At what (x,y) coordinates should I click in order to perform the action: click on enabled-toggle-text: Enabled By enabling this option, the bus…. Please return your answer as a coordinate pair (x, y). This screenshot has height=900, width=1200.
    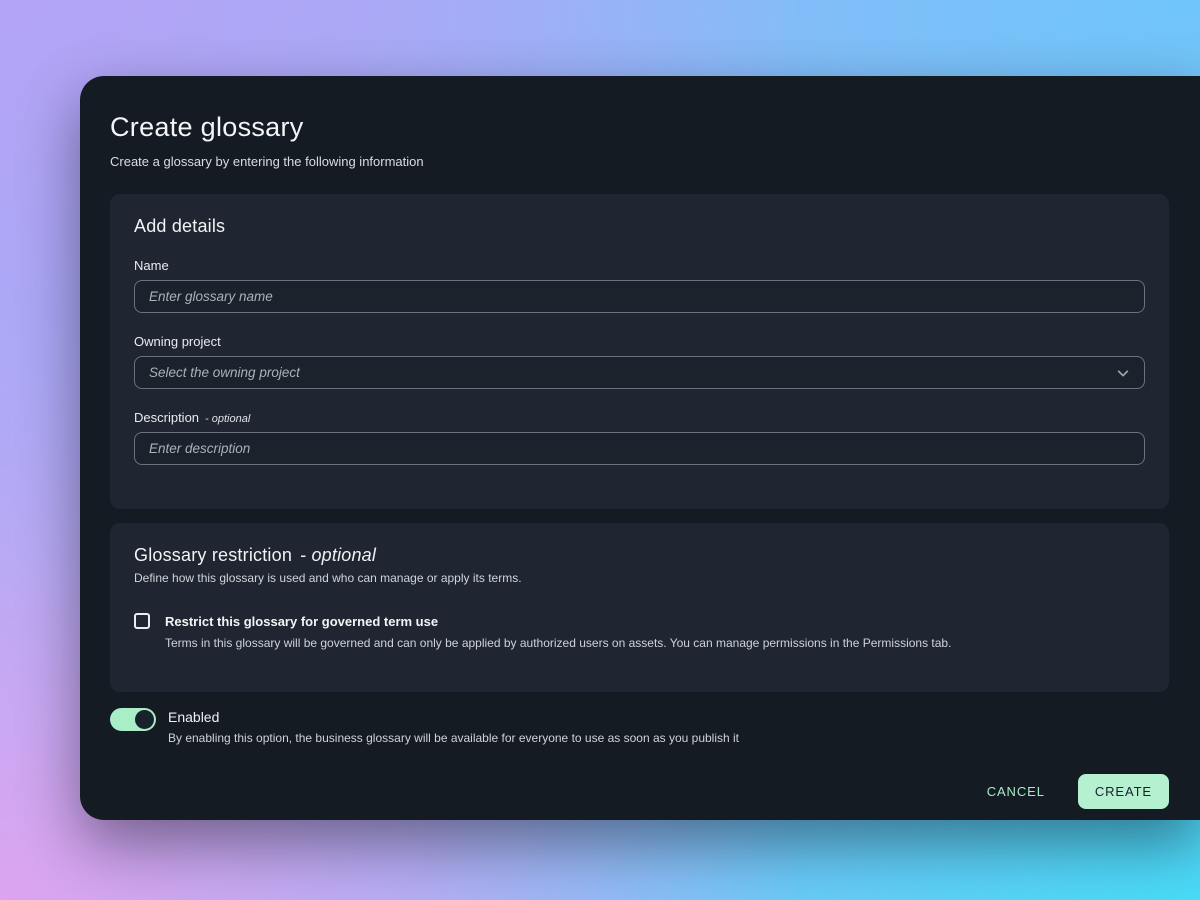
    Looking at the image, I should click on (453, 726).